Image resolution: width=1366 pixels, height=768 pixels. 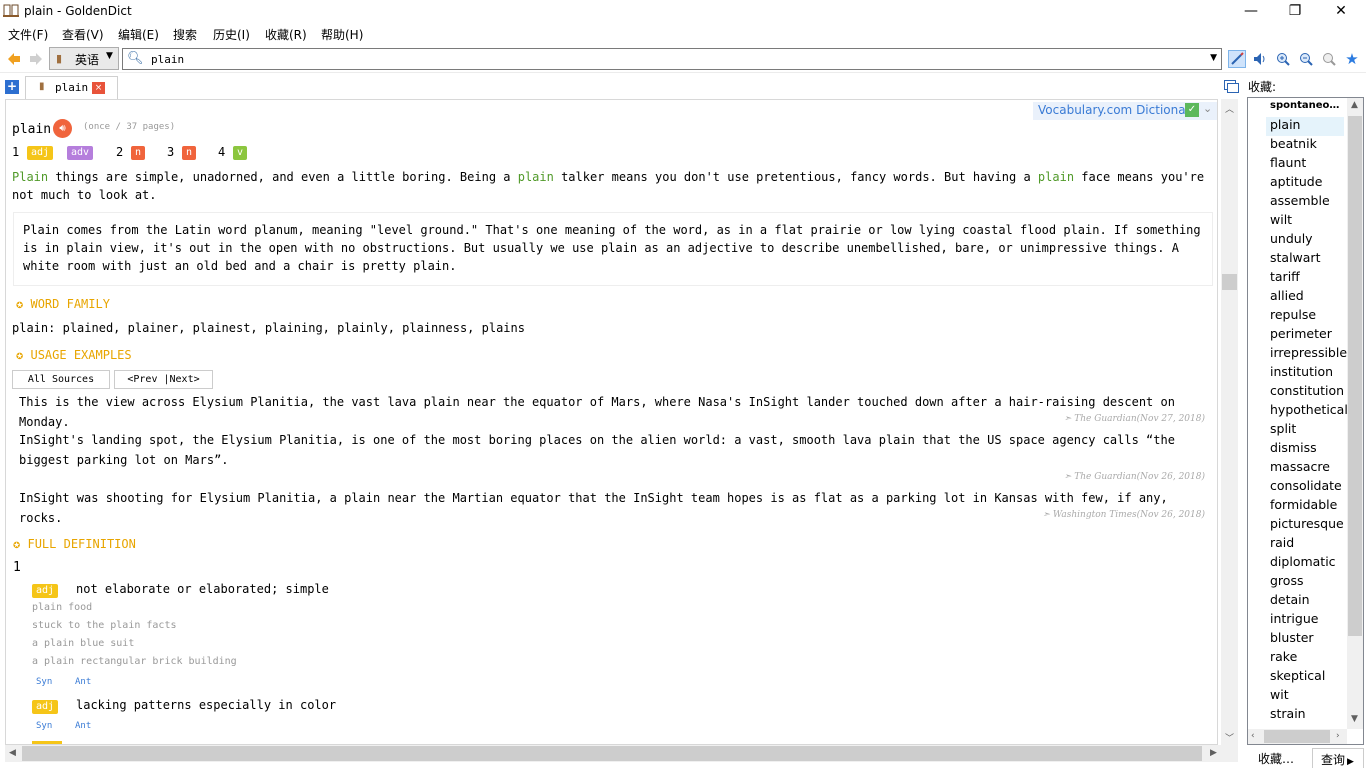 What do you see at coordinates (1341, 12) in the screenshot?
I see `close-button: ✕` at bounding box center [1341, 12].